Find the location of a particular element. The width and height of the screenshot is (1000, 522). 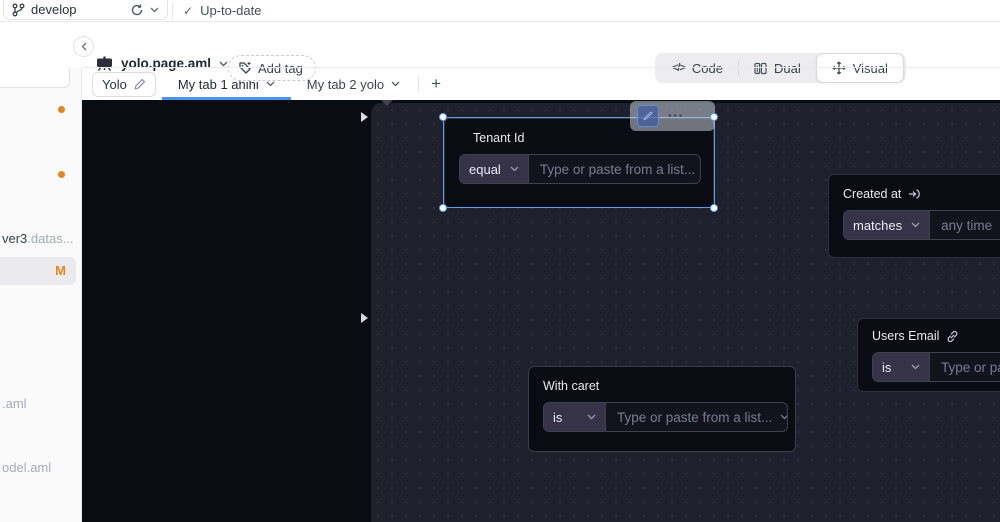

file-name: yolo.page.aml is located at coordinates (166, 63).